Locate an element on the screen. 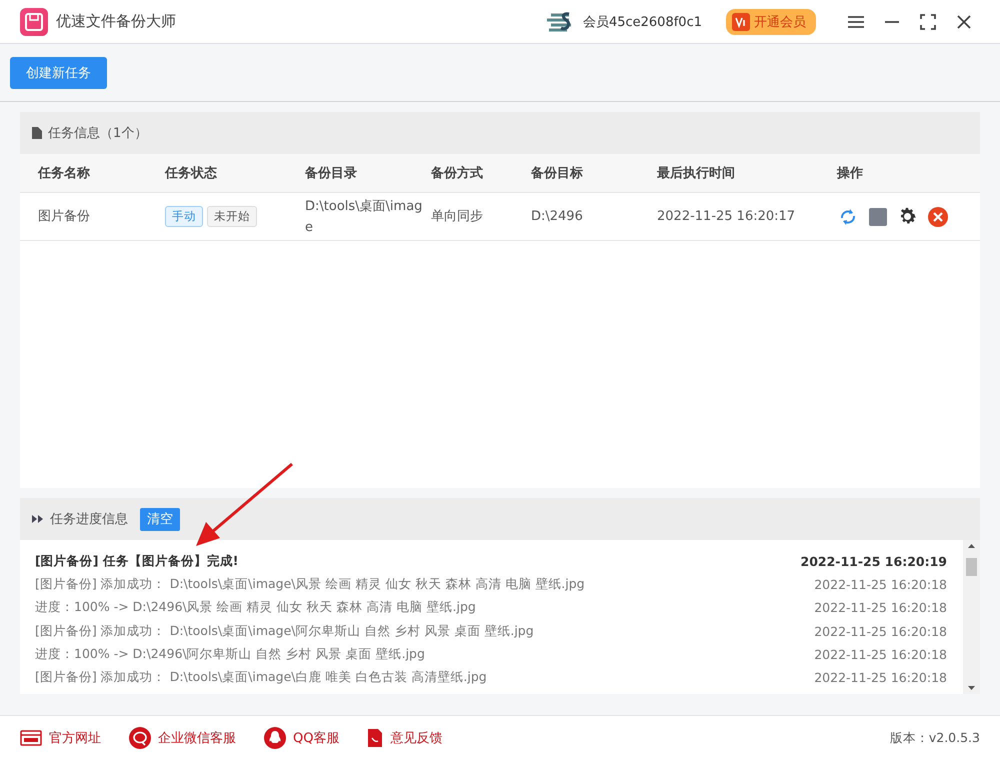  panel-title: 任务信息（1个） is located at coordinates (98, 133).